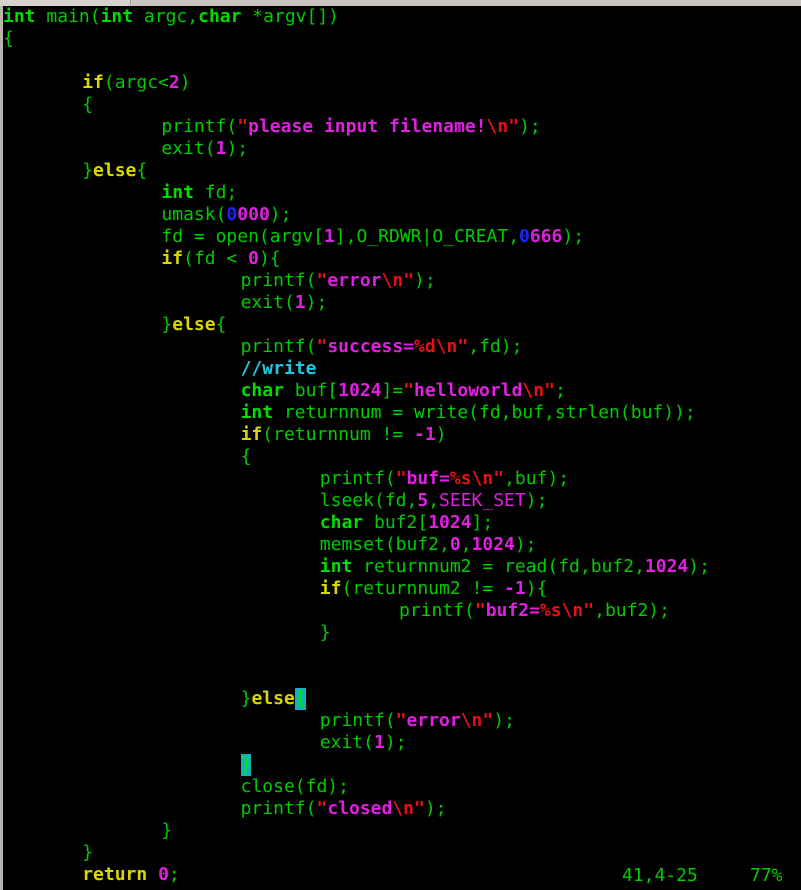  Describe the element at coordinates (402, 391) in the screenshot. I see `code-line: char buf[1024]="helloworld\n";` at that location.